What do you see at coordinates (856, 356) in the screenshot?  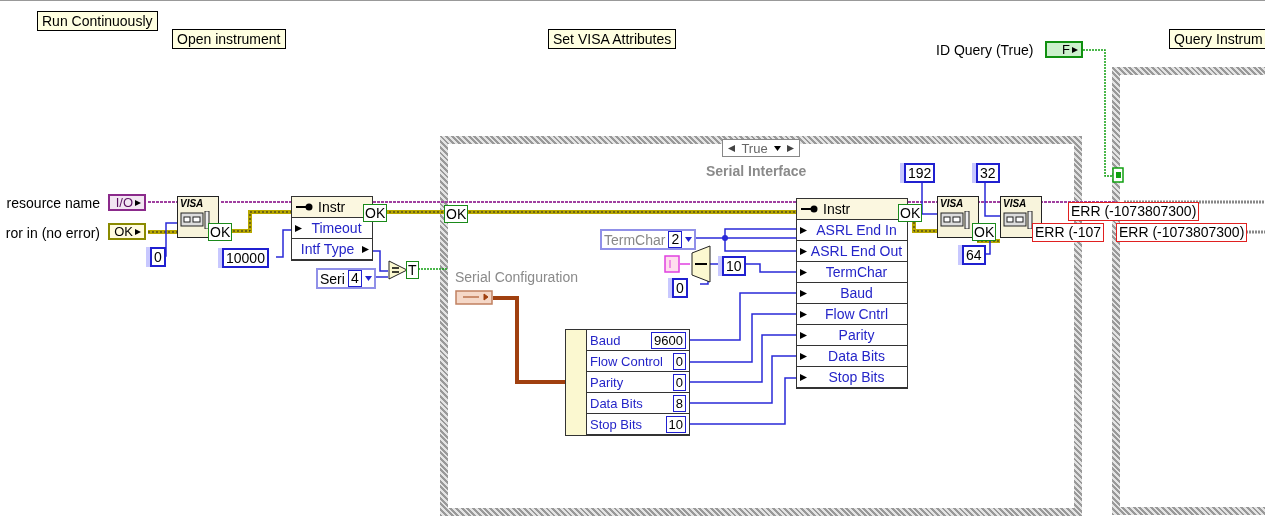 I see `property-label: Data Bits` at bounding box center [856, 356].